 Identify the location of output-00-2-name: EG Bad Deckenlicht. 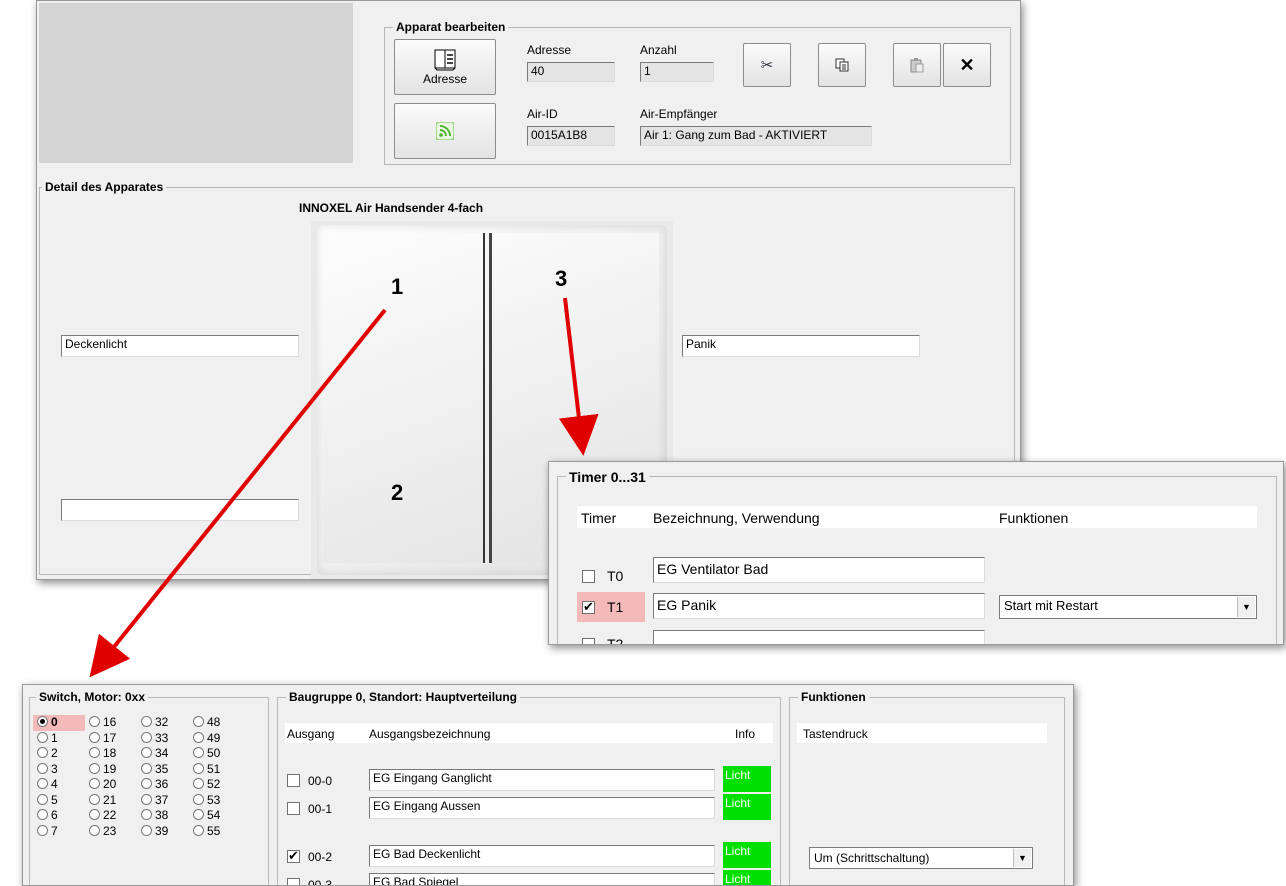
(542, 856).